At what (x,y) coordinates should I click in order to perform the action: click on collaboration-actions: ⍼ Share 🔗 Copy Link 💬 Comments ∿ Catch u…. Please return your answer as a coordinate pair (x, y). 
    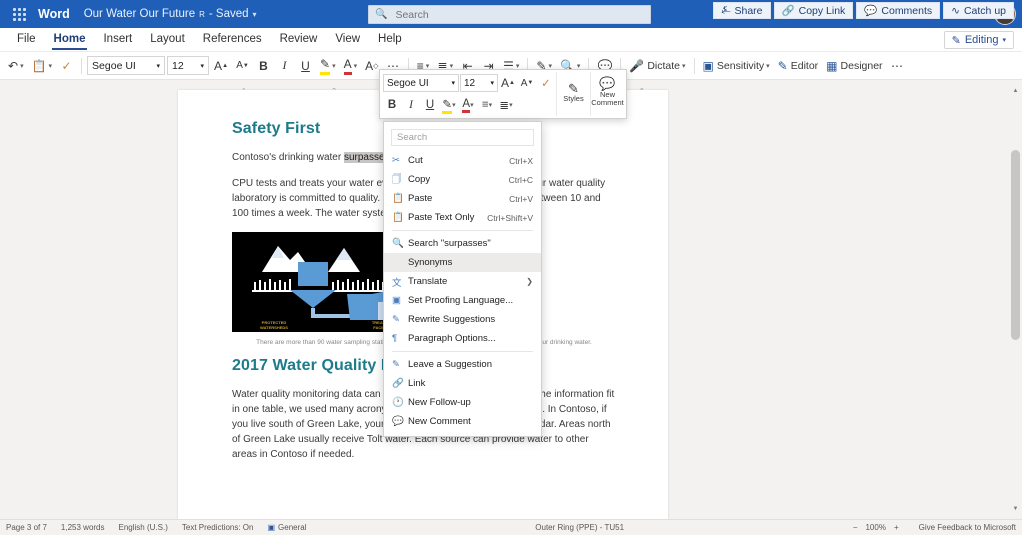
    Looking at the image, I should click on (863, 10).